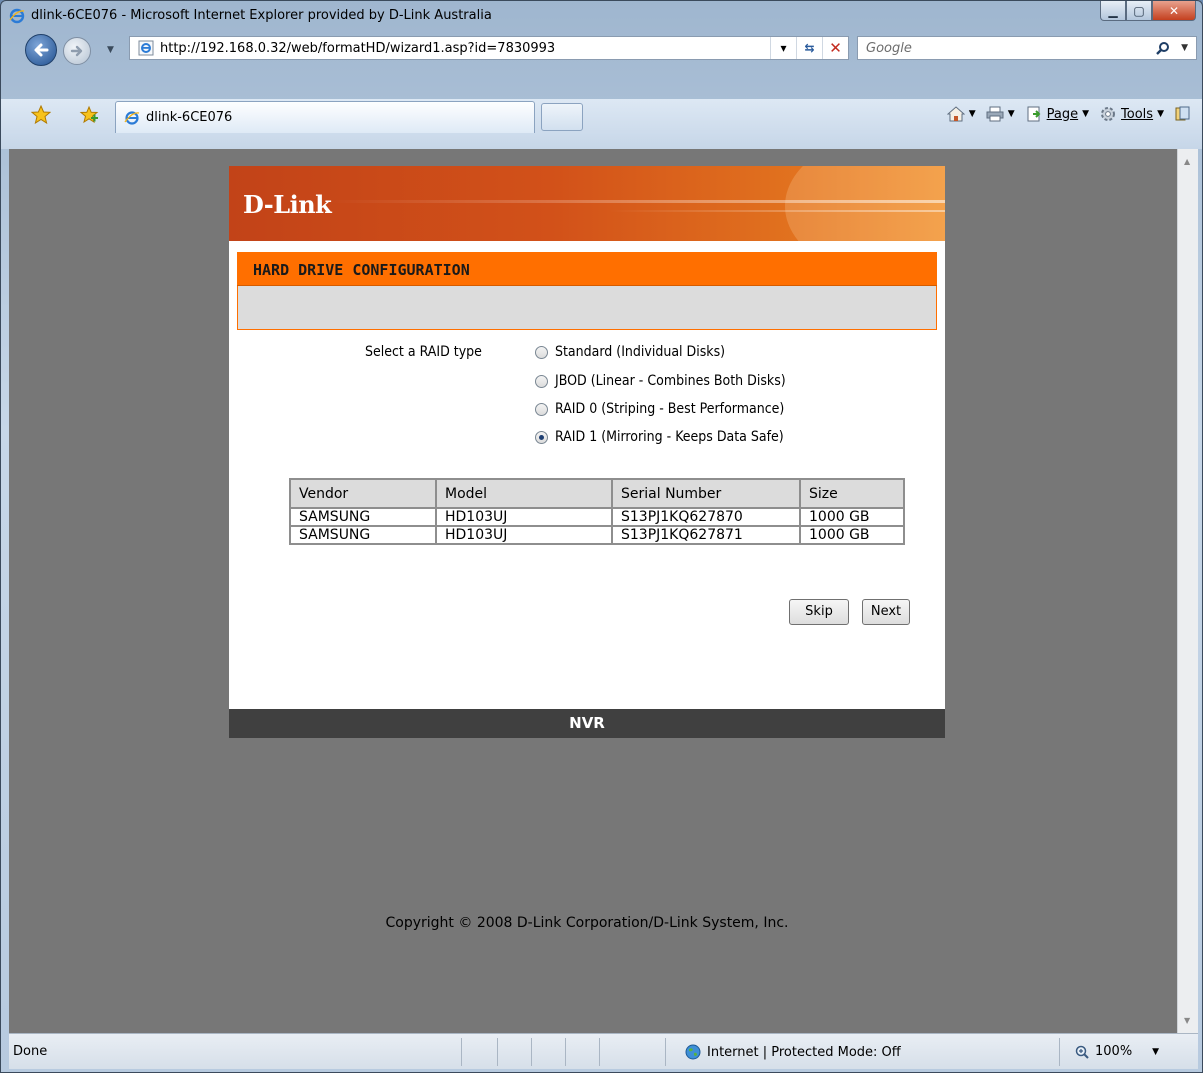 This screenshot has width=1203, height=1073. I want to click on raid-option-raid0: RAID 0 (Striping - Best Performance), so click(659, 409).